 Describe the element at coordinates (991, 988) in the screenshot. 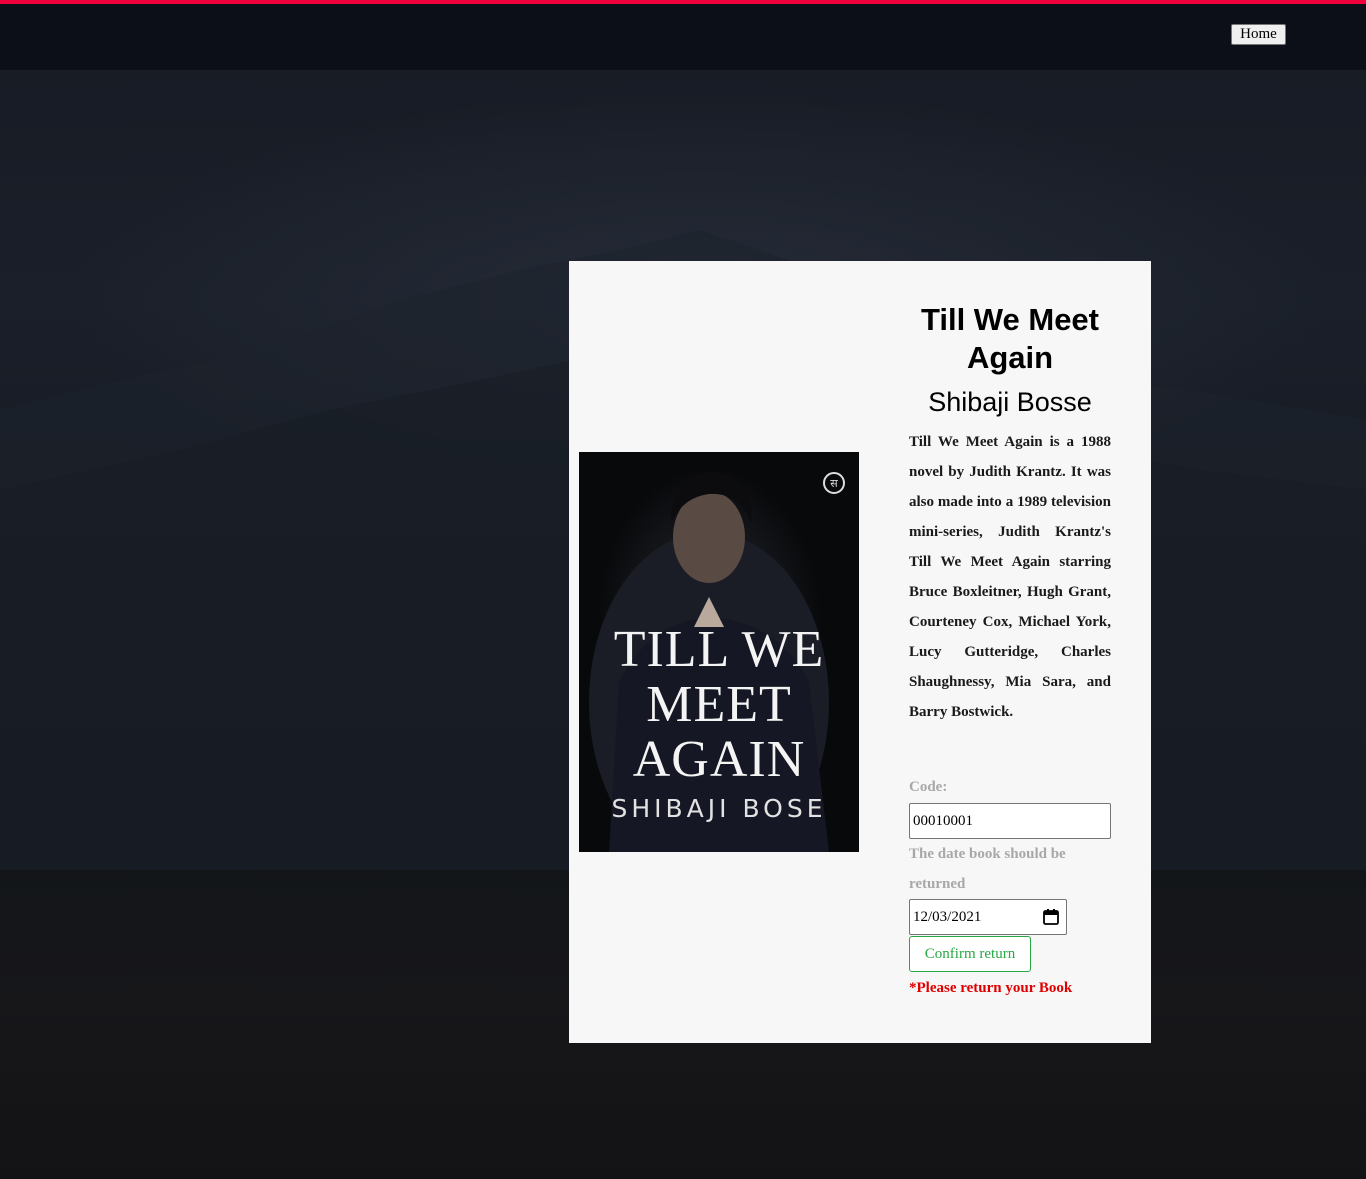

I see `return-warning: *Please return your Book` at that location.